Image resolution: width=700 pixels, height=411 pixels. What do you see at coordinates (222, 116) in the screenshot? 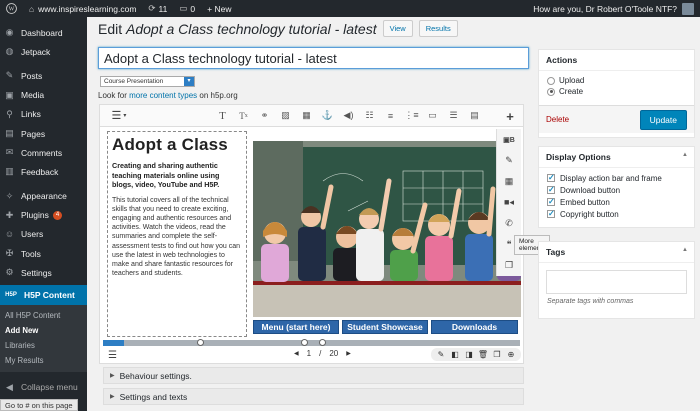
I see `text-tool-icon: T` at bounding box center [222, 116].